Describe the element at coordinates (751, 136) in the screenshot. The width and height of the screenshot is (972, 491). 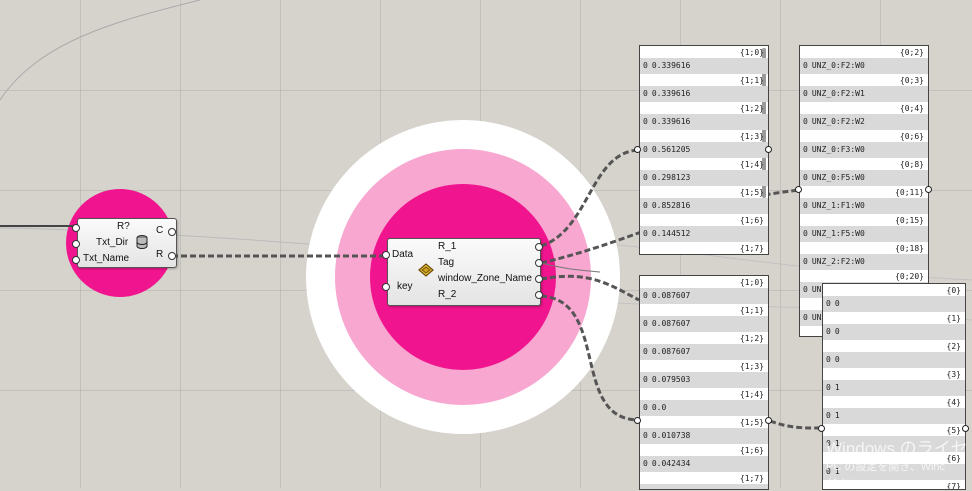
I see `branch-path: {1;3}` at that location.